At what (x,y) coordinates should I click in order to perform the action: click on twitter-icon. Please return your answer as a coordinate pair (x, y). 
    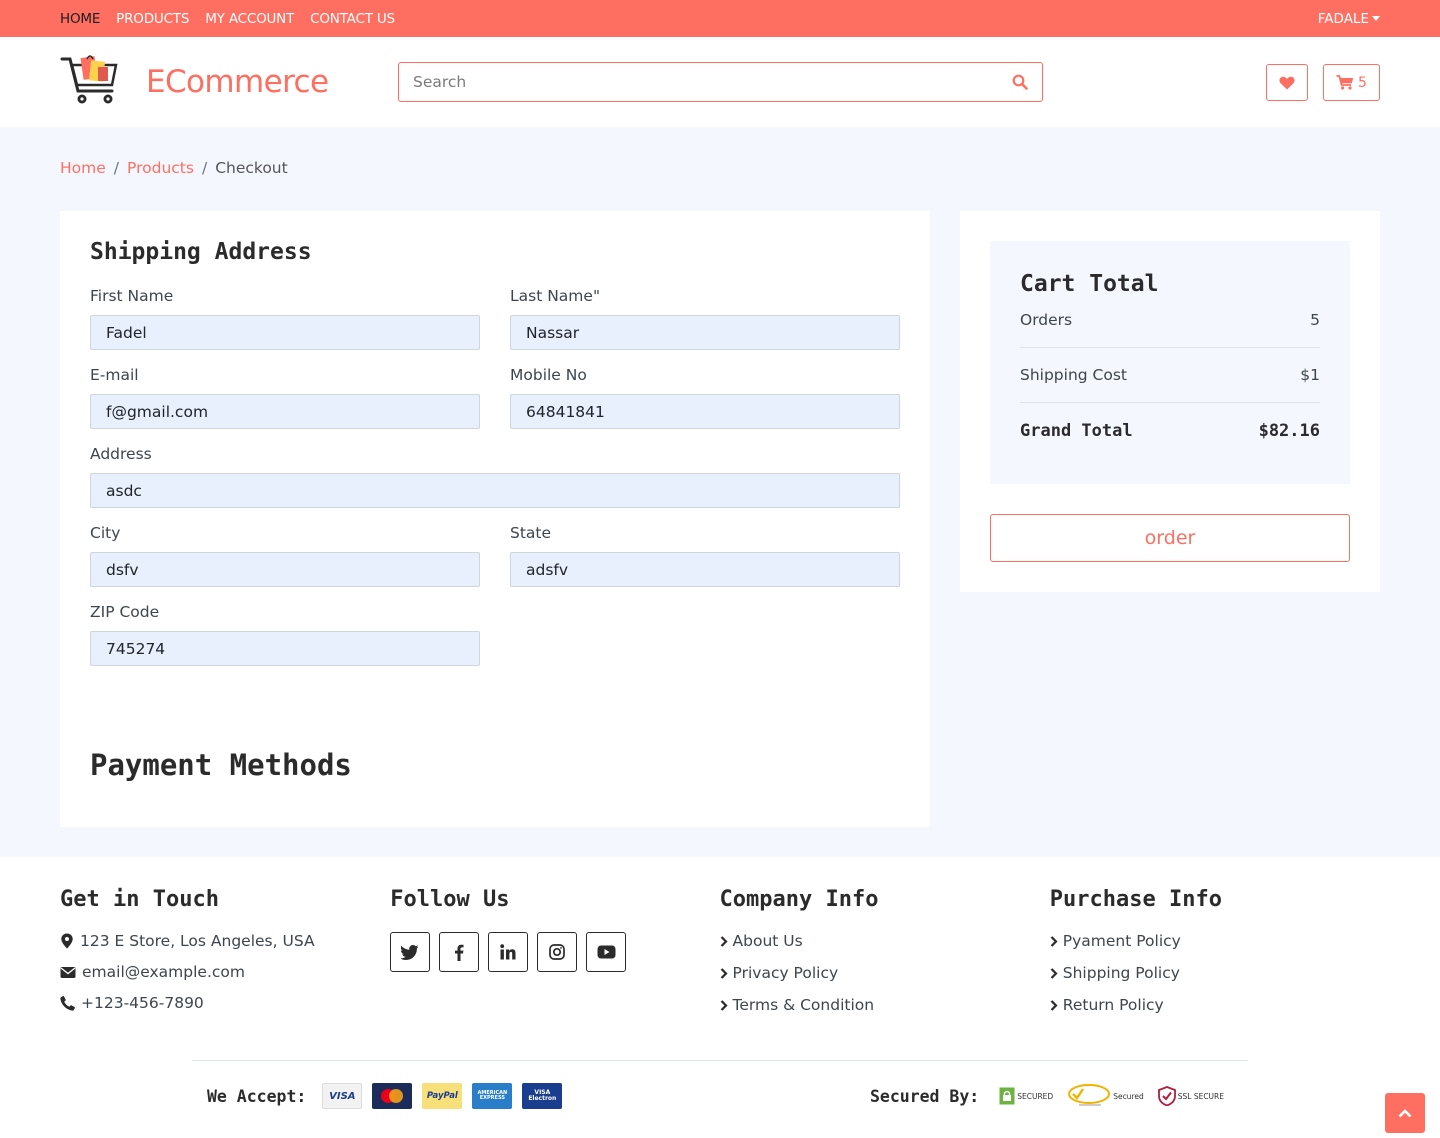
    Looking at the image, I should click on (410, 952).